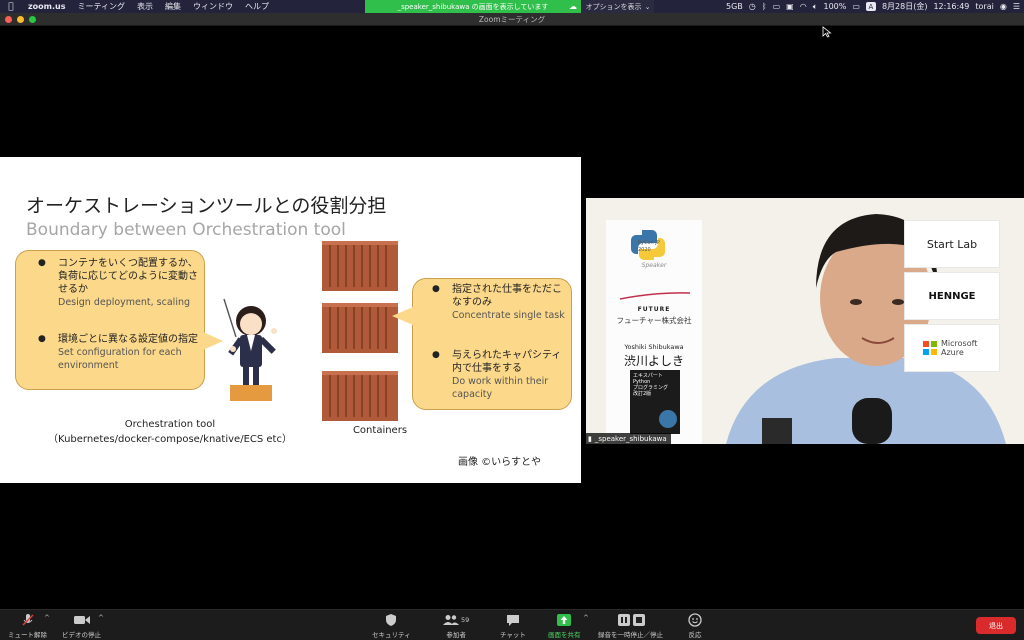 The height and width of the screenshot is (640, 1024). I want to click on sponsor-microsoft-azure: Microsoft Azure, so click(952, 348).